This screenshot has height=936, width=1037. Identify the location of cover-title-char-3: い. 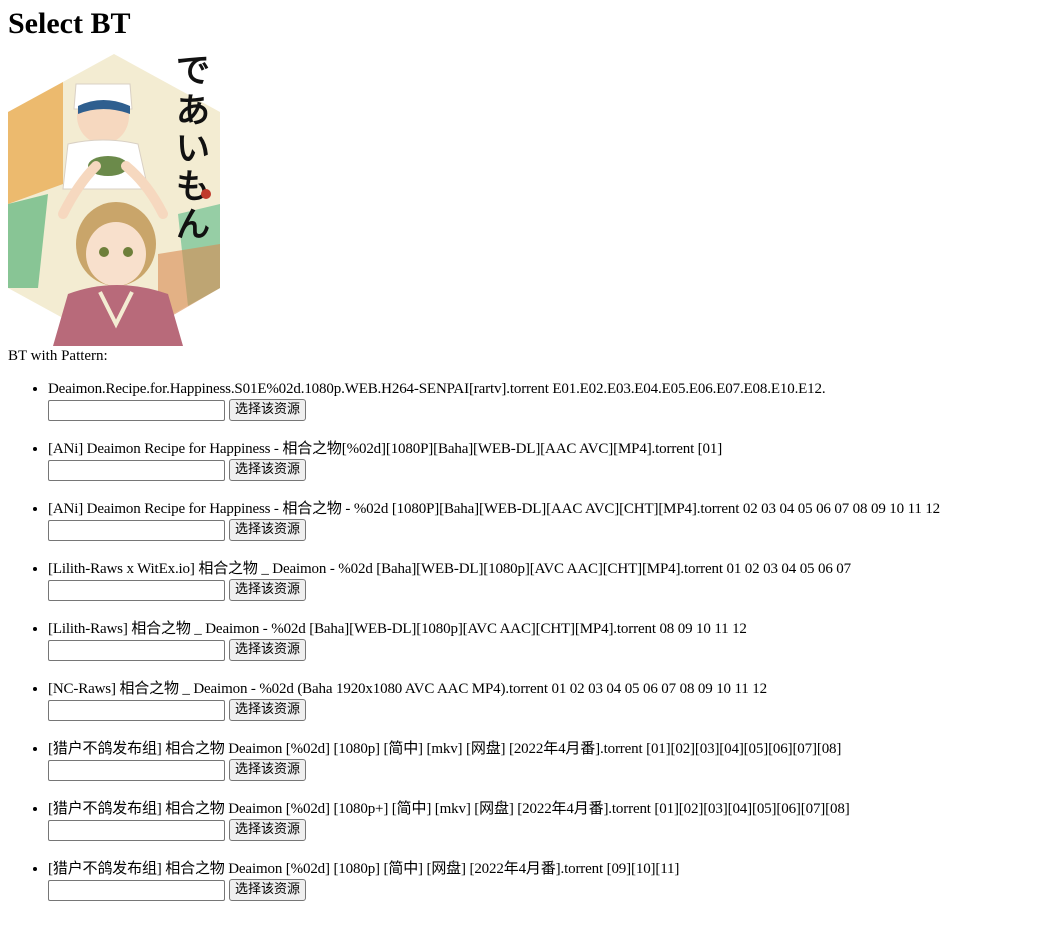
(193, 149).